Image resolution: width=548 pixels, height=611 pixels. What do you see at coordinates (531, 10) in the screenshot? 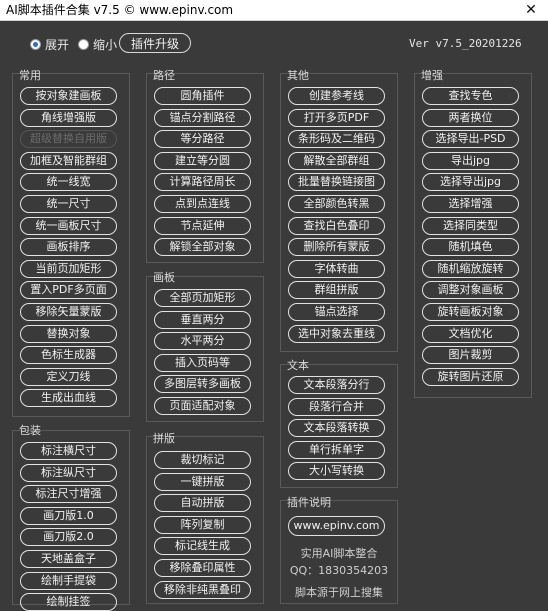
I see `close-icon: ✕` at bounding box center [531, 10].